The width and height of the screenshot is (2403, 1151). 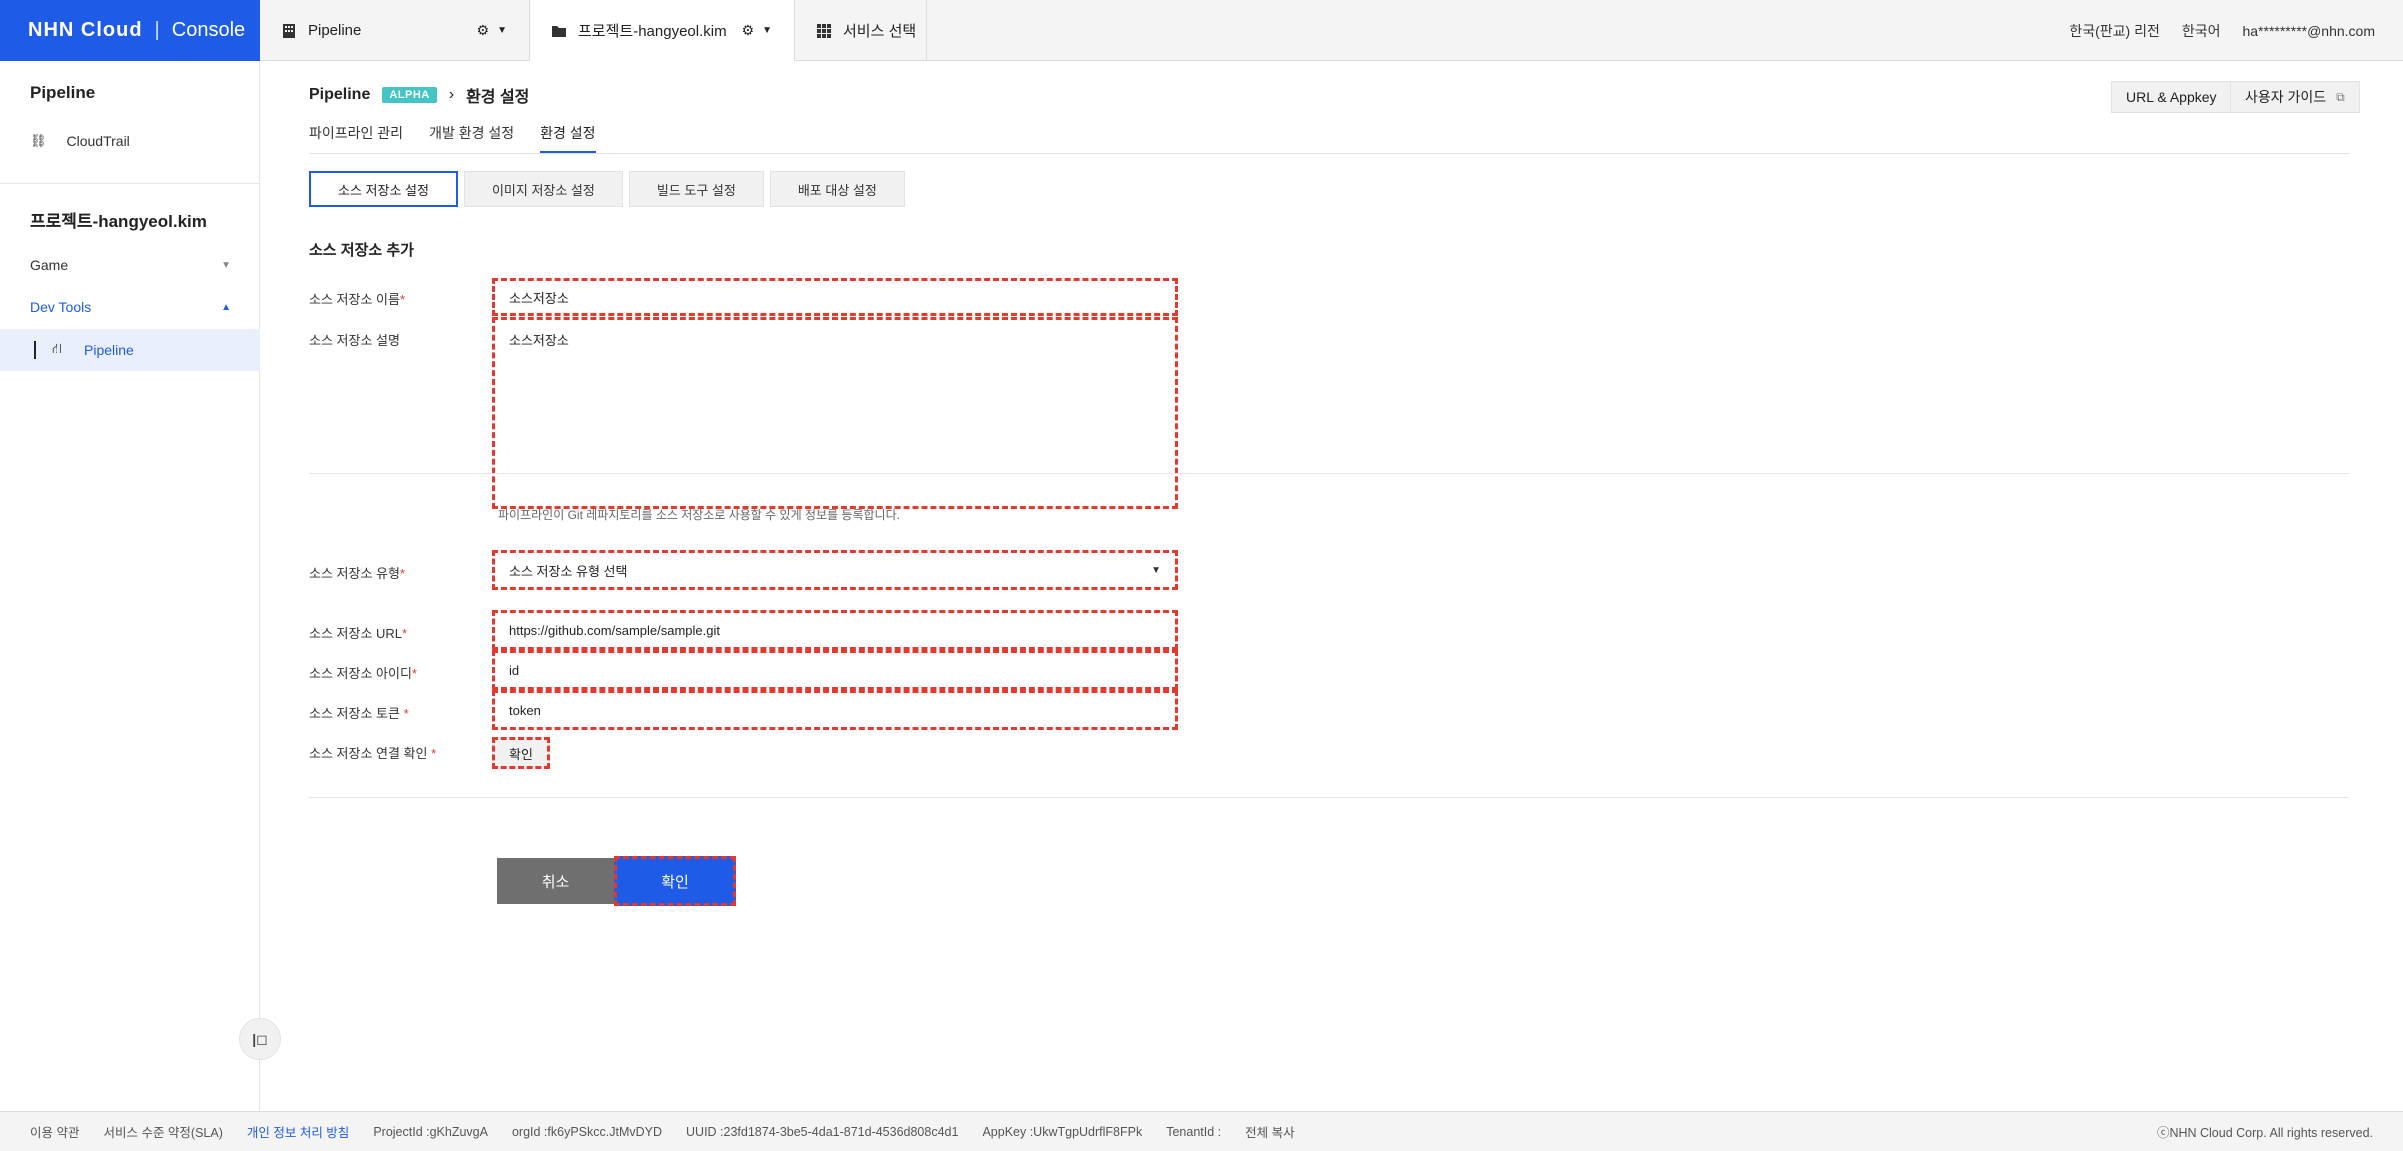 What do you see at coordinates (57, 348) in the screenshot?
I see `pipeline-icon: ⛙` at bounding box center [57, 348].